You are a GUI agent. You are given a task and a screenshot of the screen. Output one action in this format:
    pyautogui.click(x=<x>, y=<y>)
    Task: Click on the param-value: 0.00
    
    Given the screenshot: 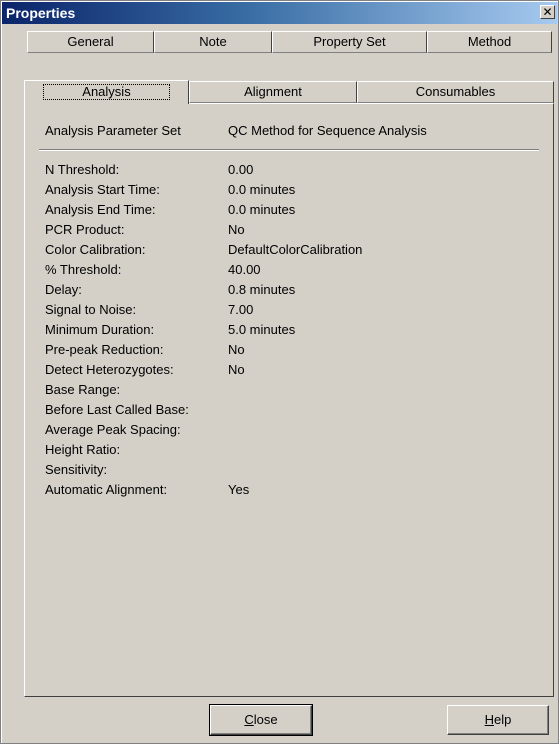 What is the action you would take?
    pyautogui.click(x=241, y=169)
    